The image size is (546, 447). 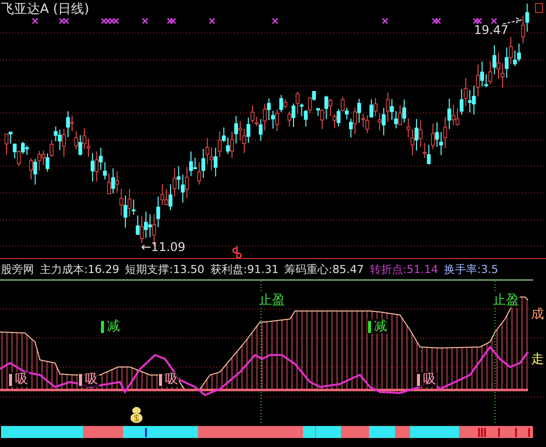 What do you see at coordinates (491, 30) in the screenshot?
I see `high-price-label: 19.47` at bounding box center [491, 30].